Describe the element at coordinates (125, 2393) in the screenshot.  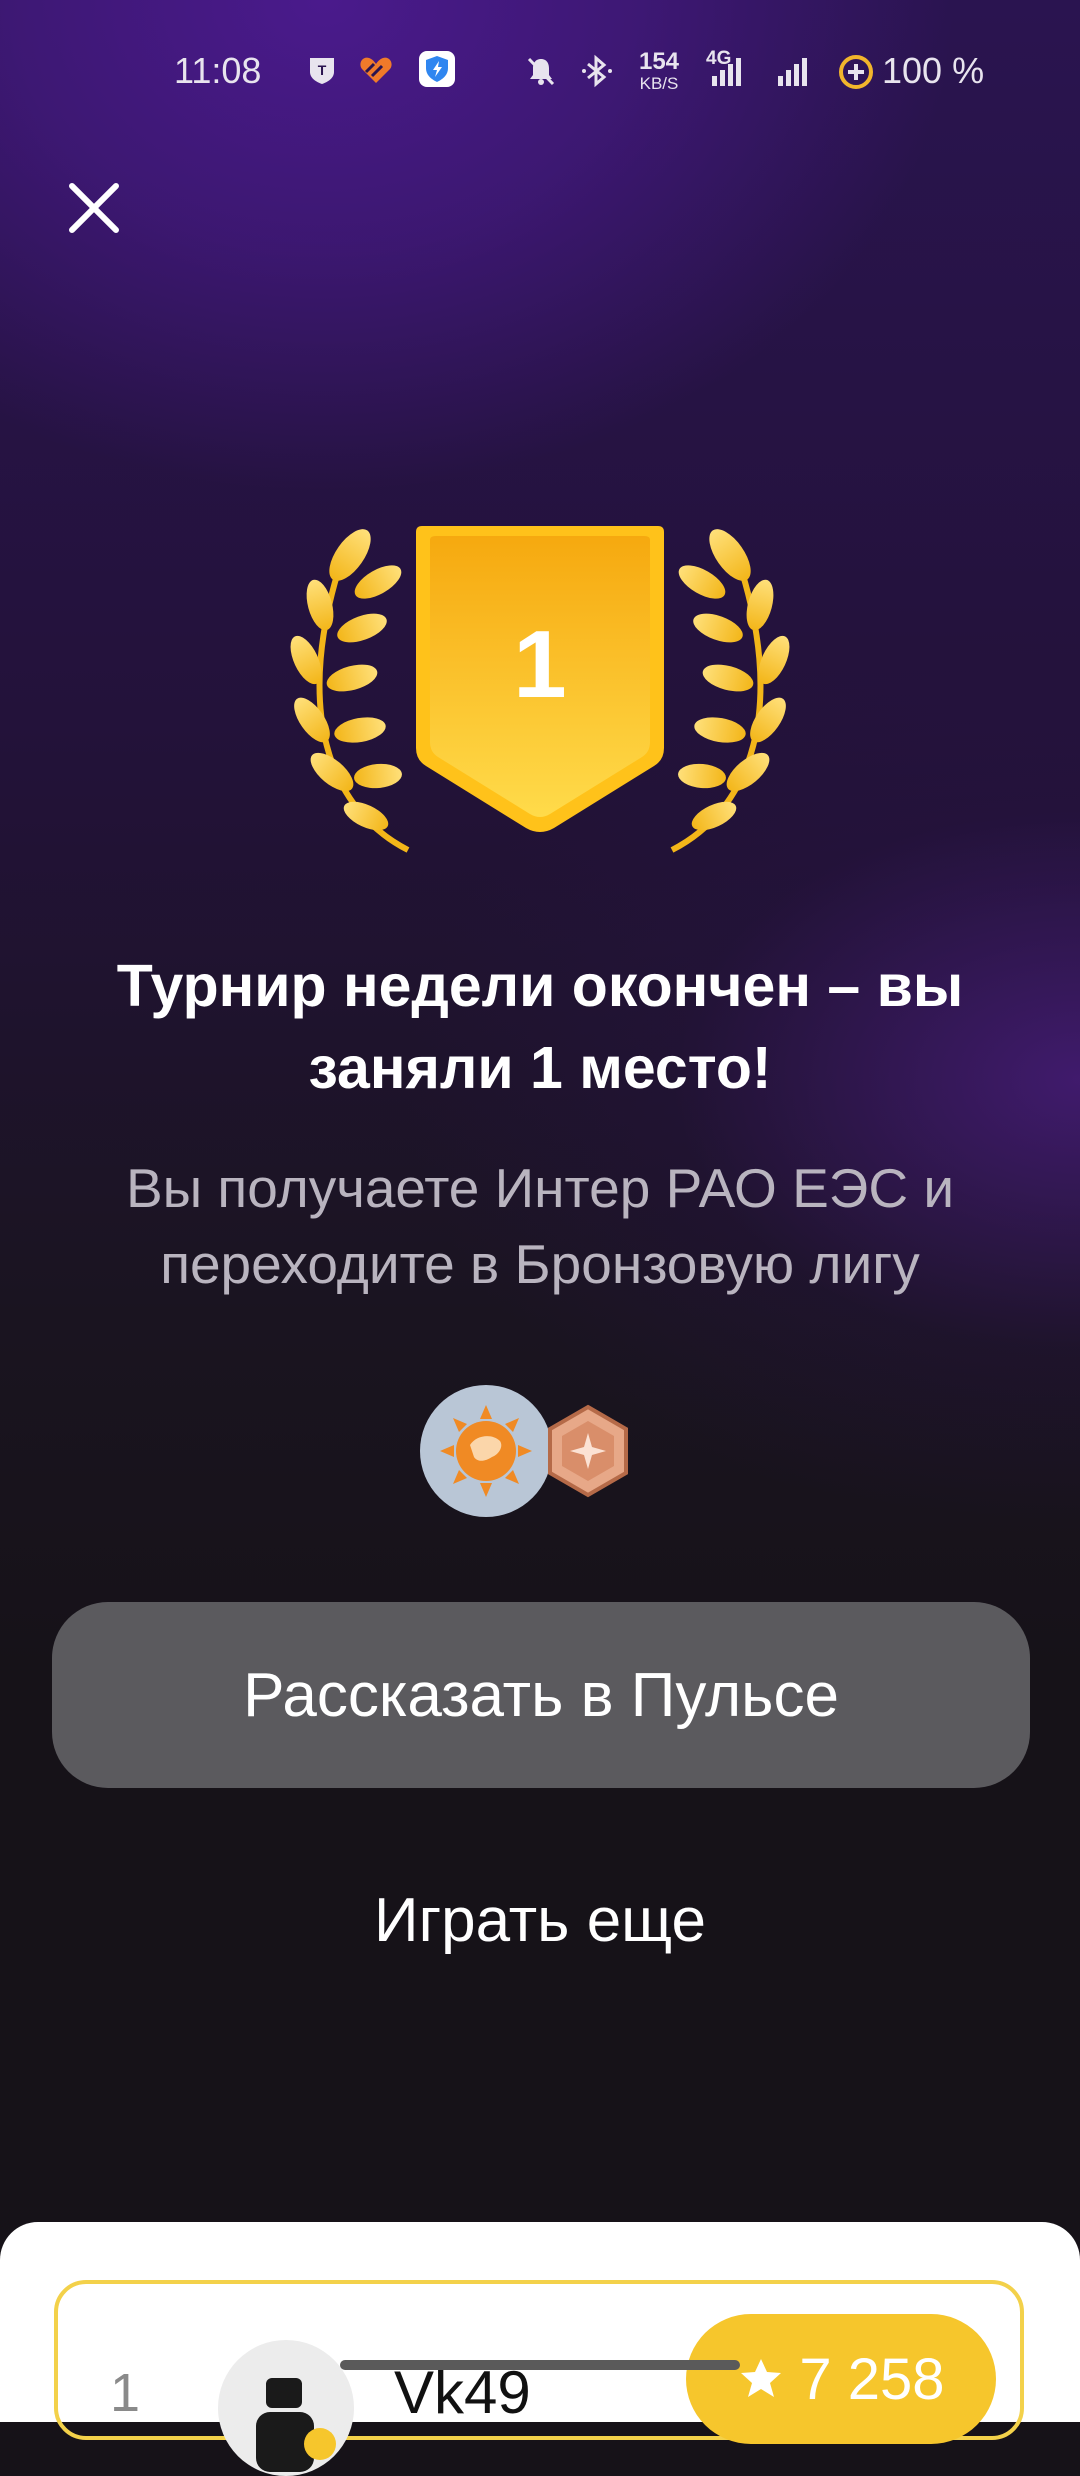
I see `row-rank: 1` at that location.